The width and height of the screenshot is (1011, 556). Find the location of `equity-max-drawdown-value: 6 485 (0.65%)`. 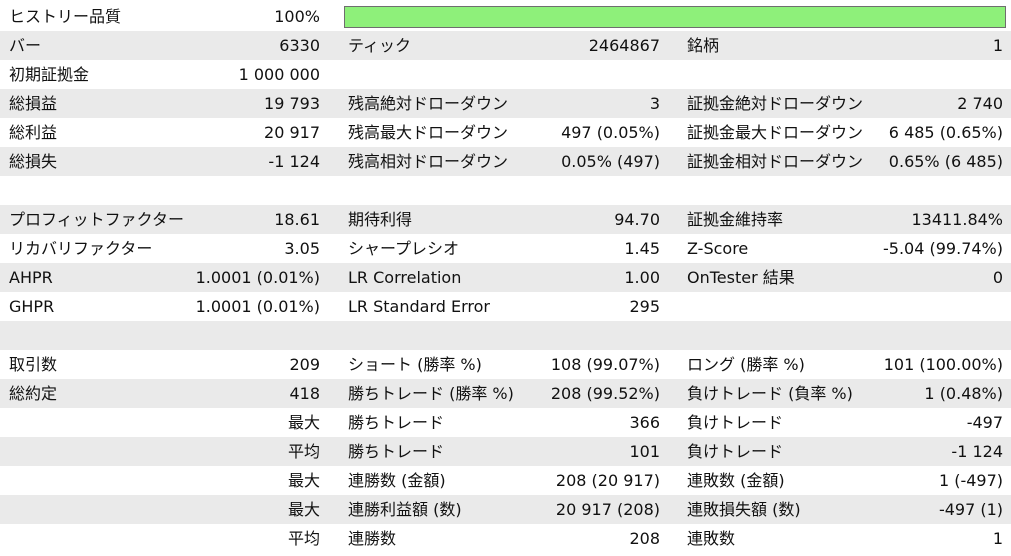

equity-max-drawdown-value: 6 485 (0.65%) is located at coordinates (945, 132).